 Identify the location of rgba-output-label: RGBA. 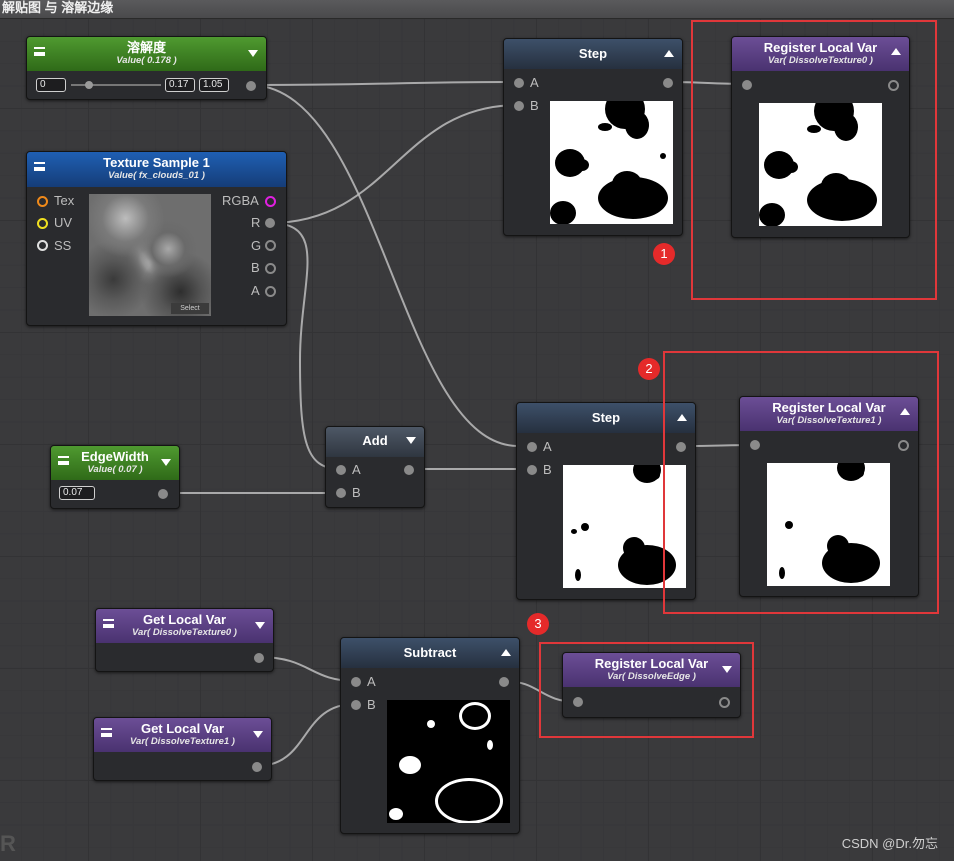
(240, 200).